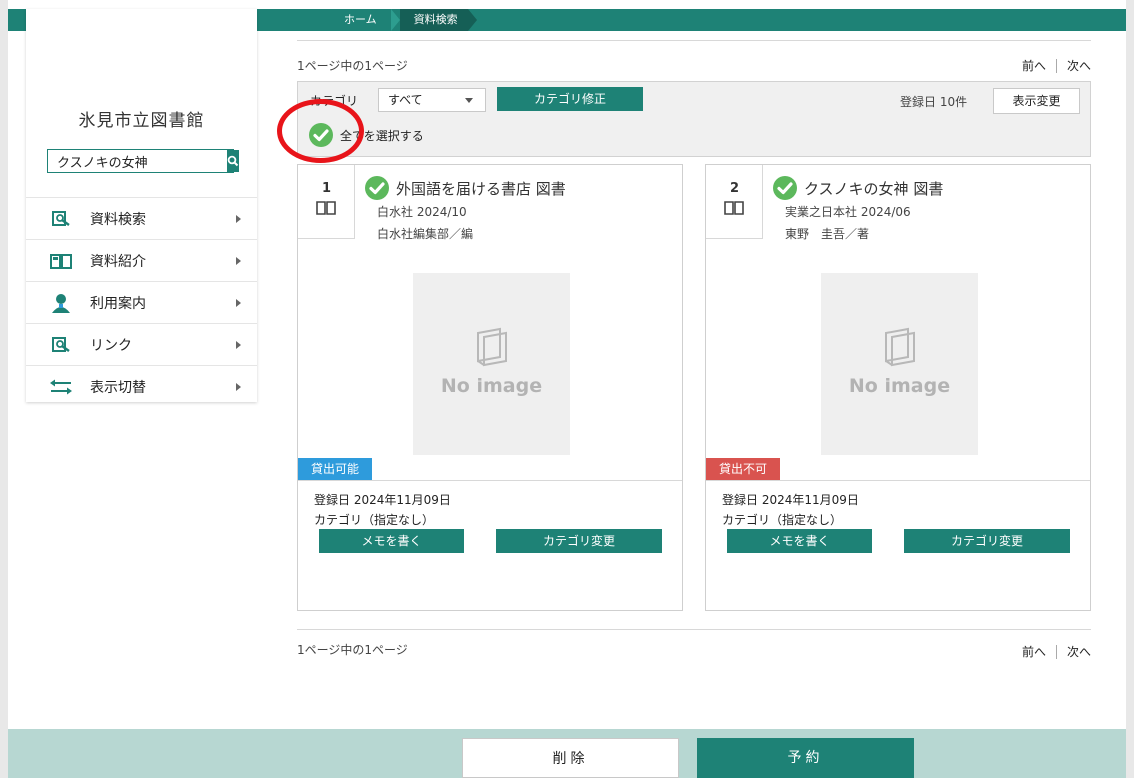 Image resolution: width=1134 pixels, height=778 pixels. What do you see at coordinates (141, 121) in the screenshot?
I see `library-name: 氷見市立図書館` at bounding box center [141, 121].